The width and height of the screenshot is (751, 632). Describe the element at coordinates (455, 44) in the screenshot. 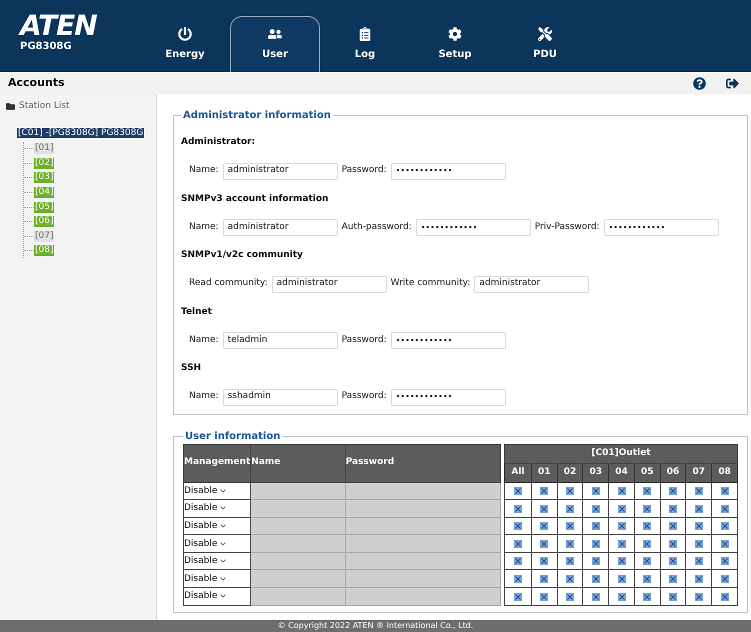

I see `nav-tab: Setup` at that location.